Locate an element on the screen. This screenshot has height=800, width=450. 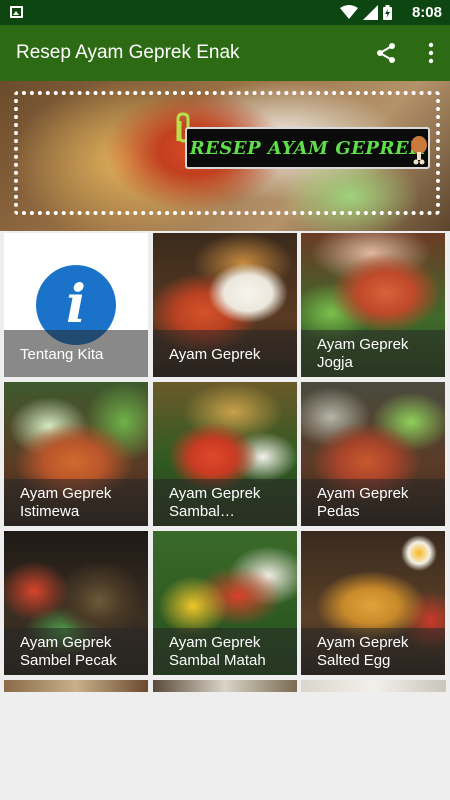
tile-label: Ayam Geprek Sambel Pecak is located at coordinates (76, 651).